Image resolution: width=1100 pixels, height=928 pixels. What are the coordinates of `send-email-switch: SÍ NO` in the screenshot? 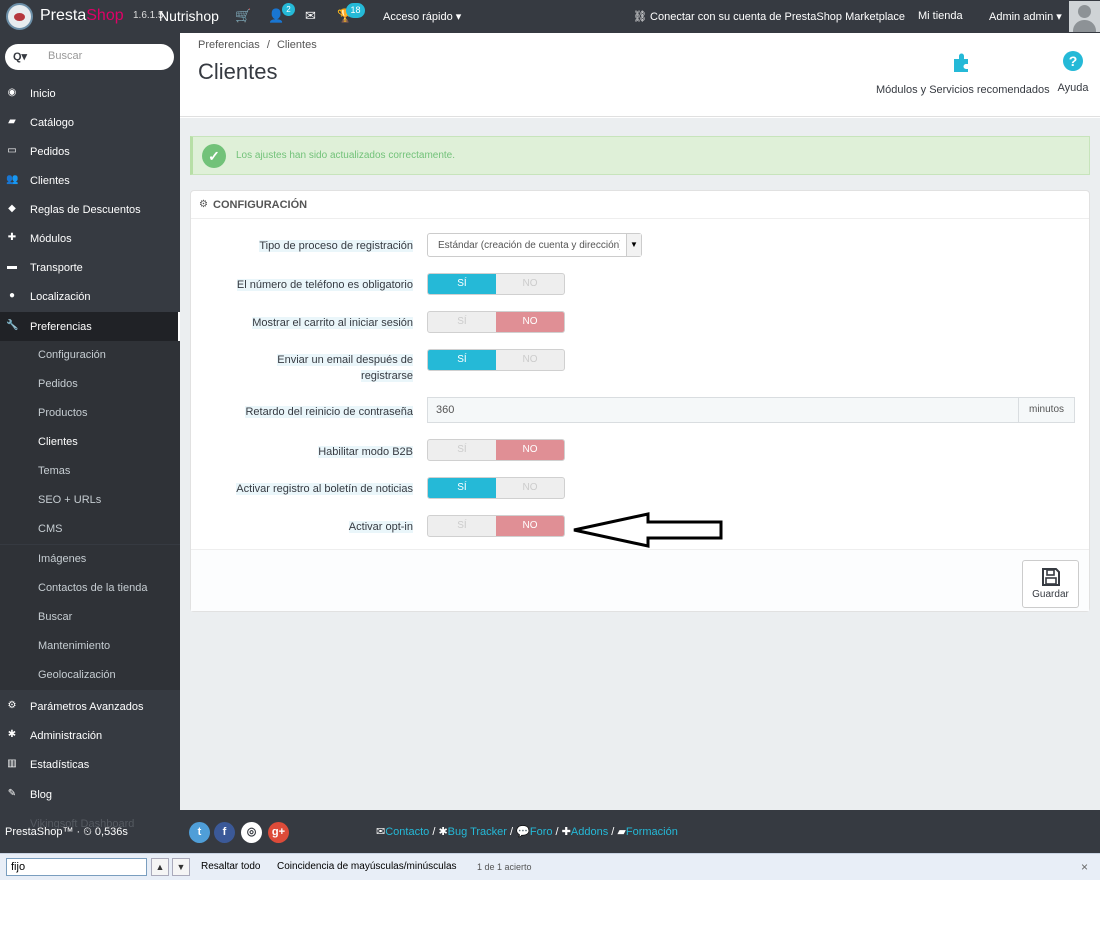 It's located at (496, 360).